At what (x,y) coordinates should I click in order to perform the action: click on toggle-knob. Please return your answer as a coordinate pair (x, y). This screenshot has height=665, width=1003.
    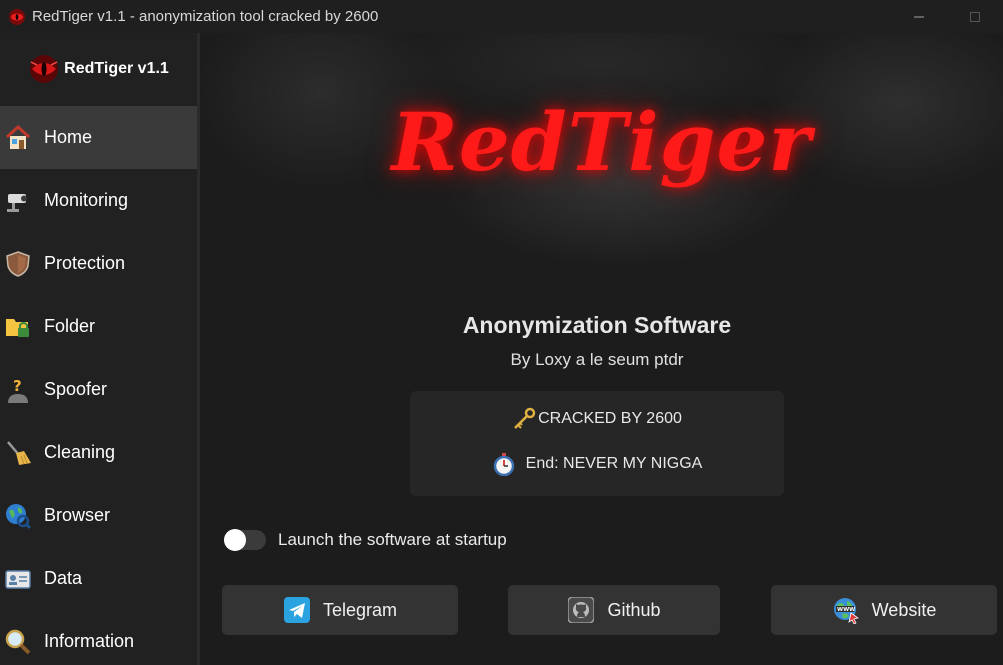
    Looking at the image, I should click on (235, 540).